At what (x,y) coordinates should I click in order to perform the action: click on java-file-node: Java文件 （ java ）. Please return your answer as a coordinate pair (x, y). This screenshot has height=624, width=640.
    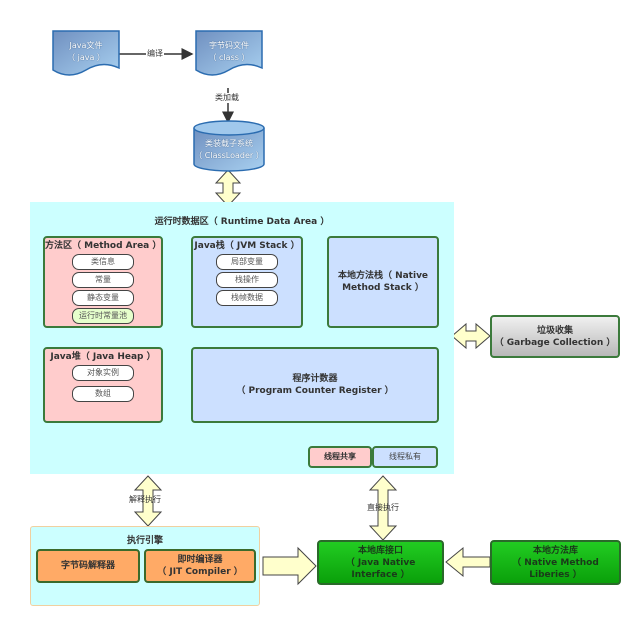
    Looking at the image, I should click on (86, 54).